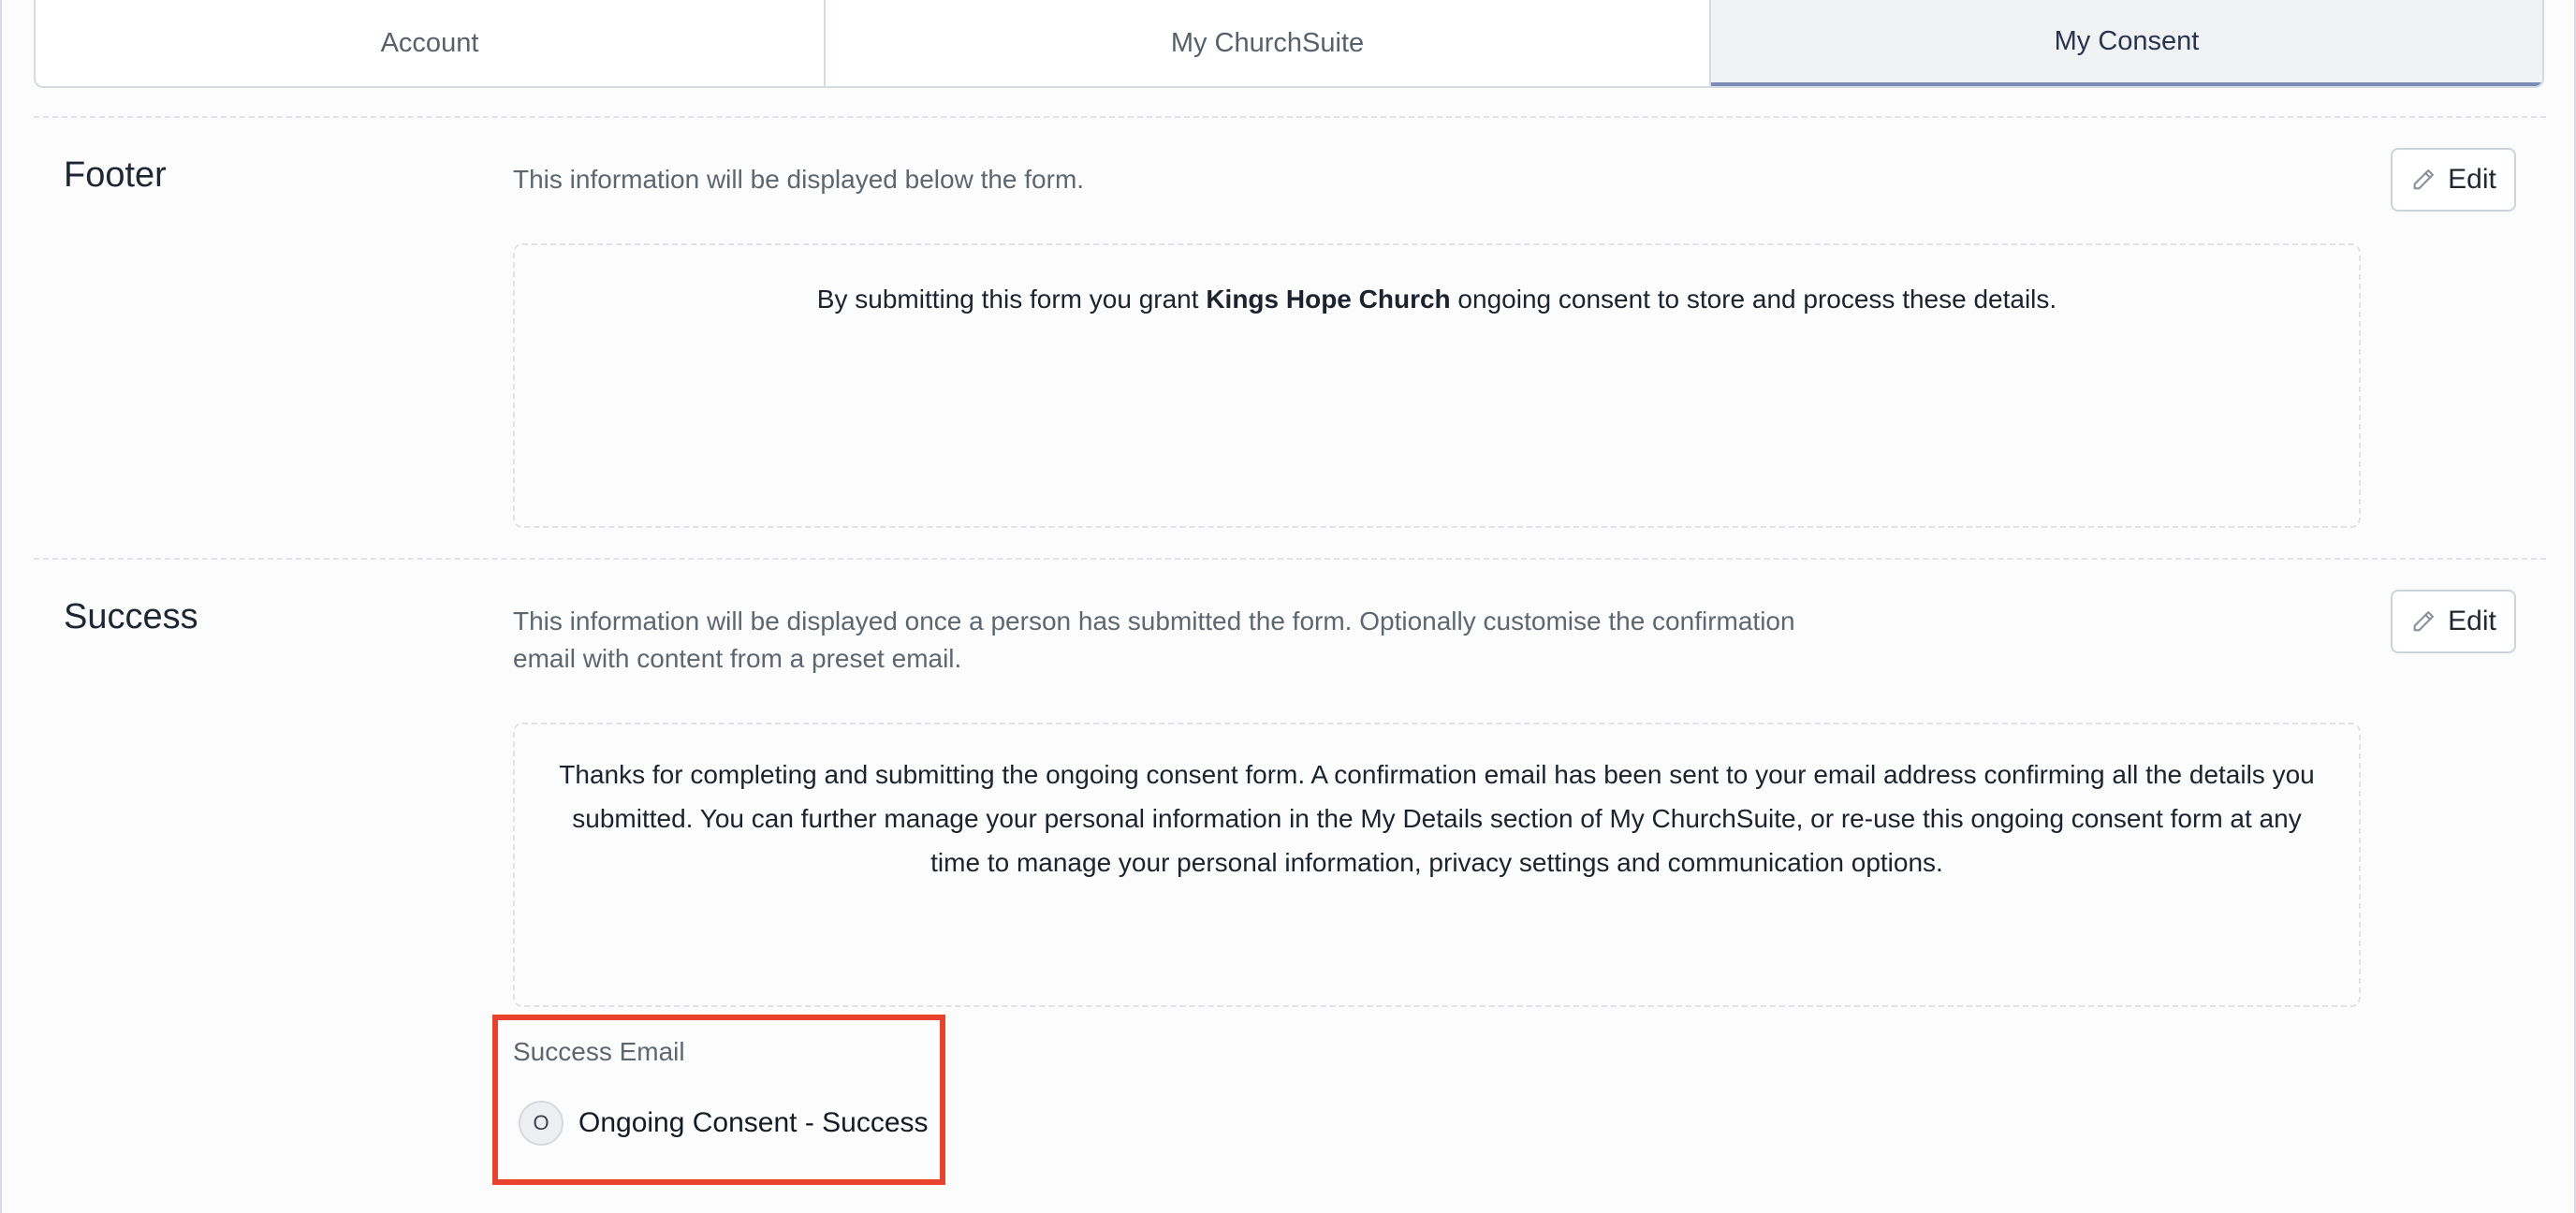  Describe the element at coordinates (431, 43) in the screenshot. I see `tab-account: Account` at that location.